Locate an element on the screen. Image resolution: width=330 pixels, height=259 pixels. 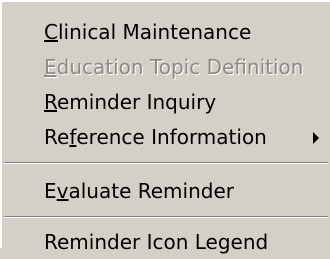
menu-item-label: Evaluate Reminder is located at coordinates (139, 191).